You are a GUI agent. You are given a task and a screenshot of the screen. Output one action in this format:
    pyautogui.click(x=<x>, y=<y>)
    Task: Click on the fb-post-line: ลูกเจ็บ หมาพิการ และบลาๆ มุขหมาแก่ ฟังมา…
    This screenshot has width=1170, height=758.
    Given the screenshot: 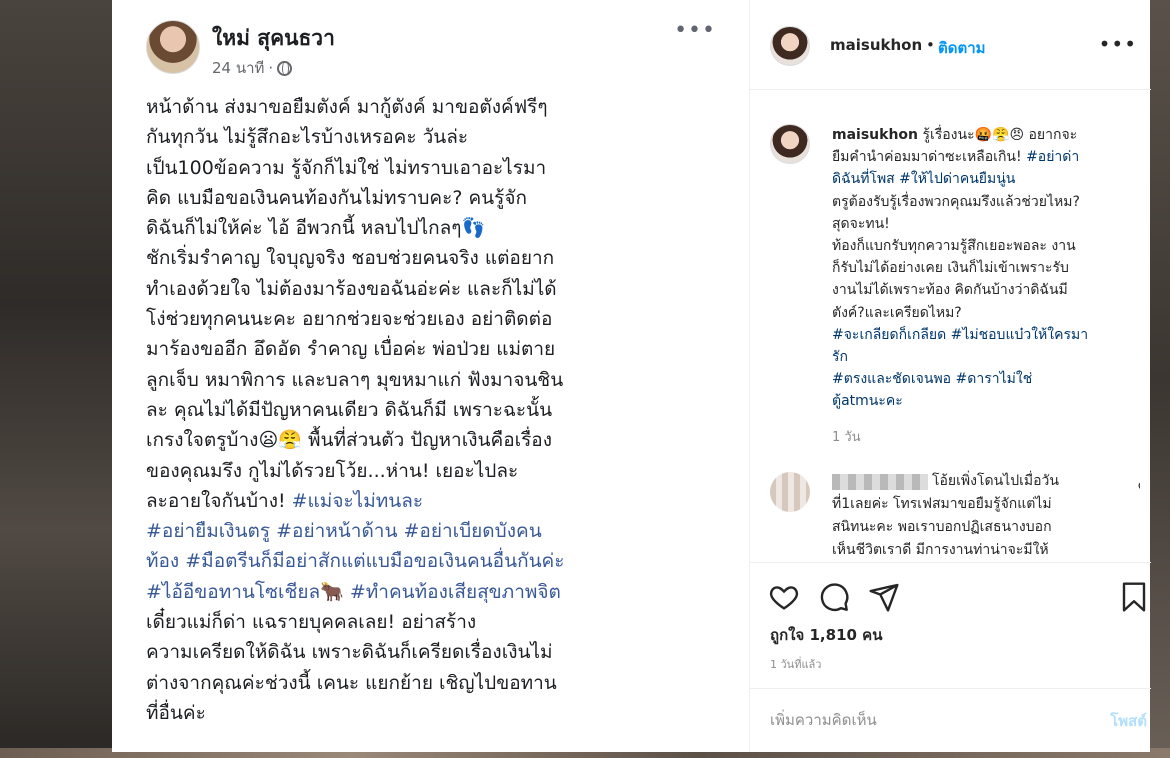 What is the action you would take?
    pyautogui.click(x=431, y=380)
    